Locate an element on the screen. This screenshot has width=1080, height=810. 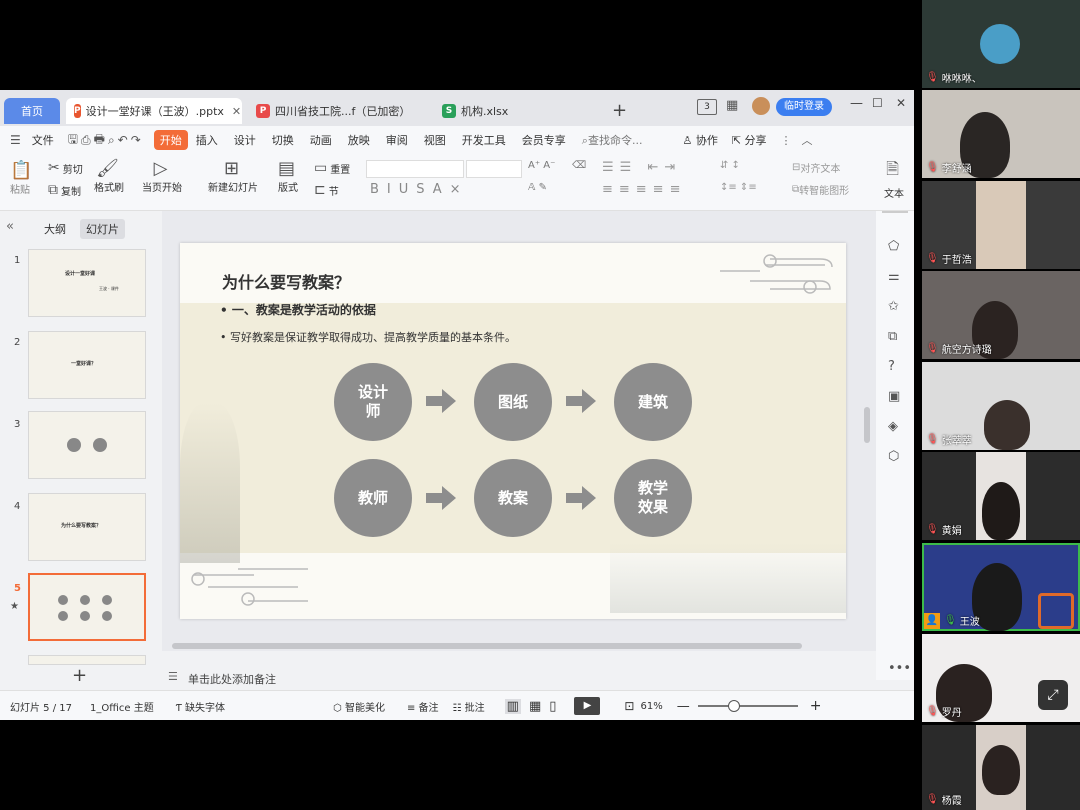
redo-icon: ↷ is located at coordinates (136, 140).